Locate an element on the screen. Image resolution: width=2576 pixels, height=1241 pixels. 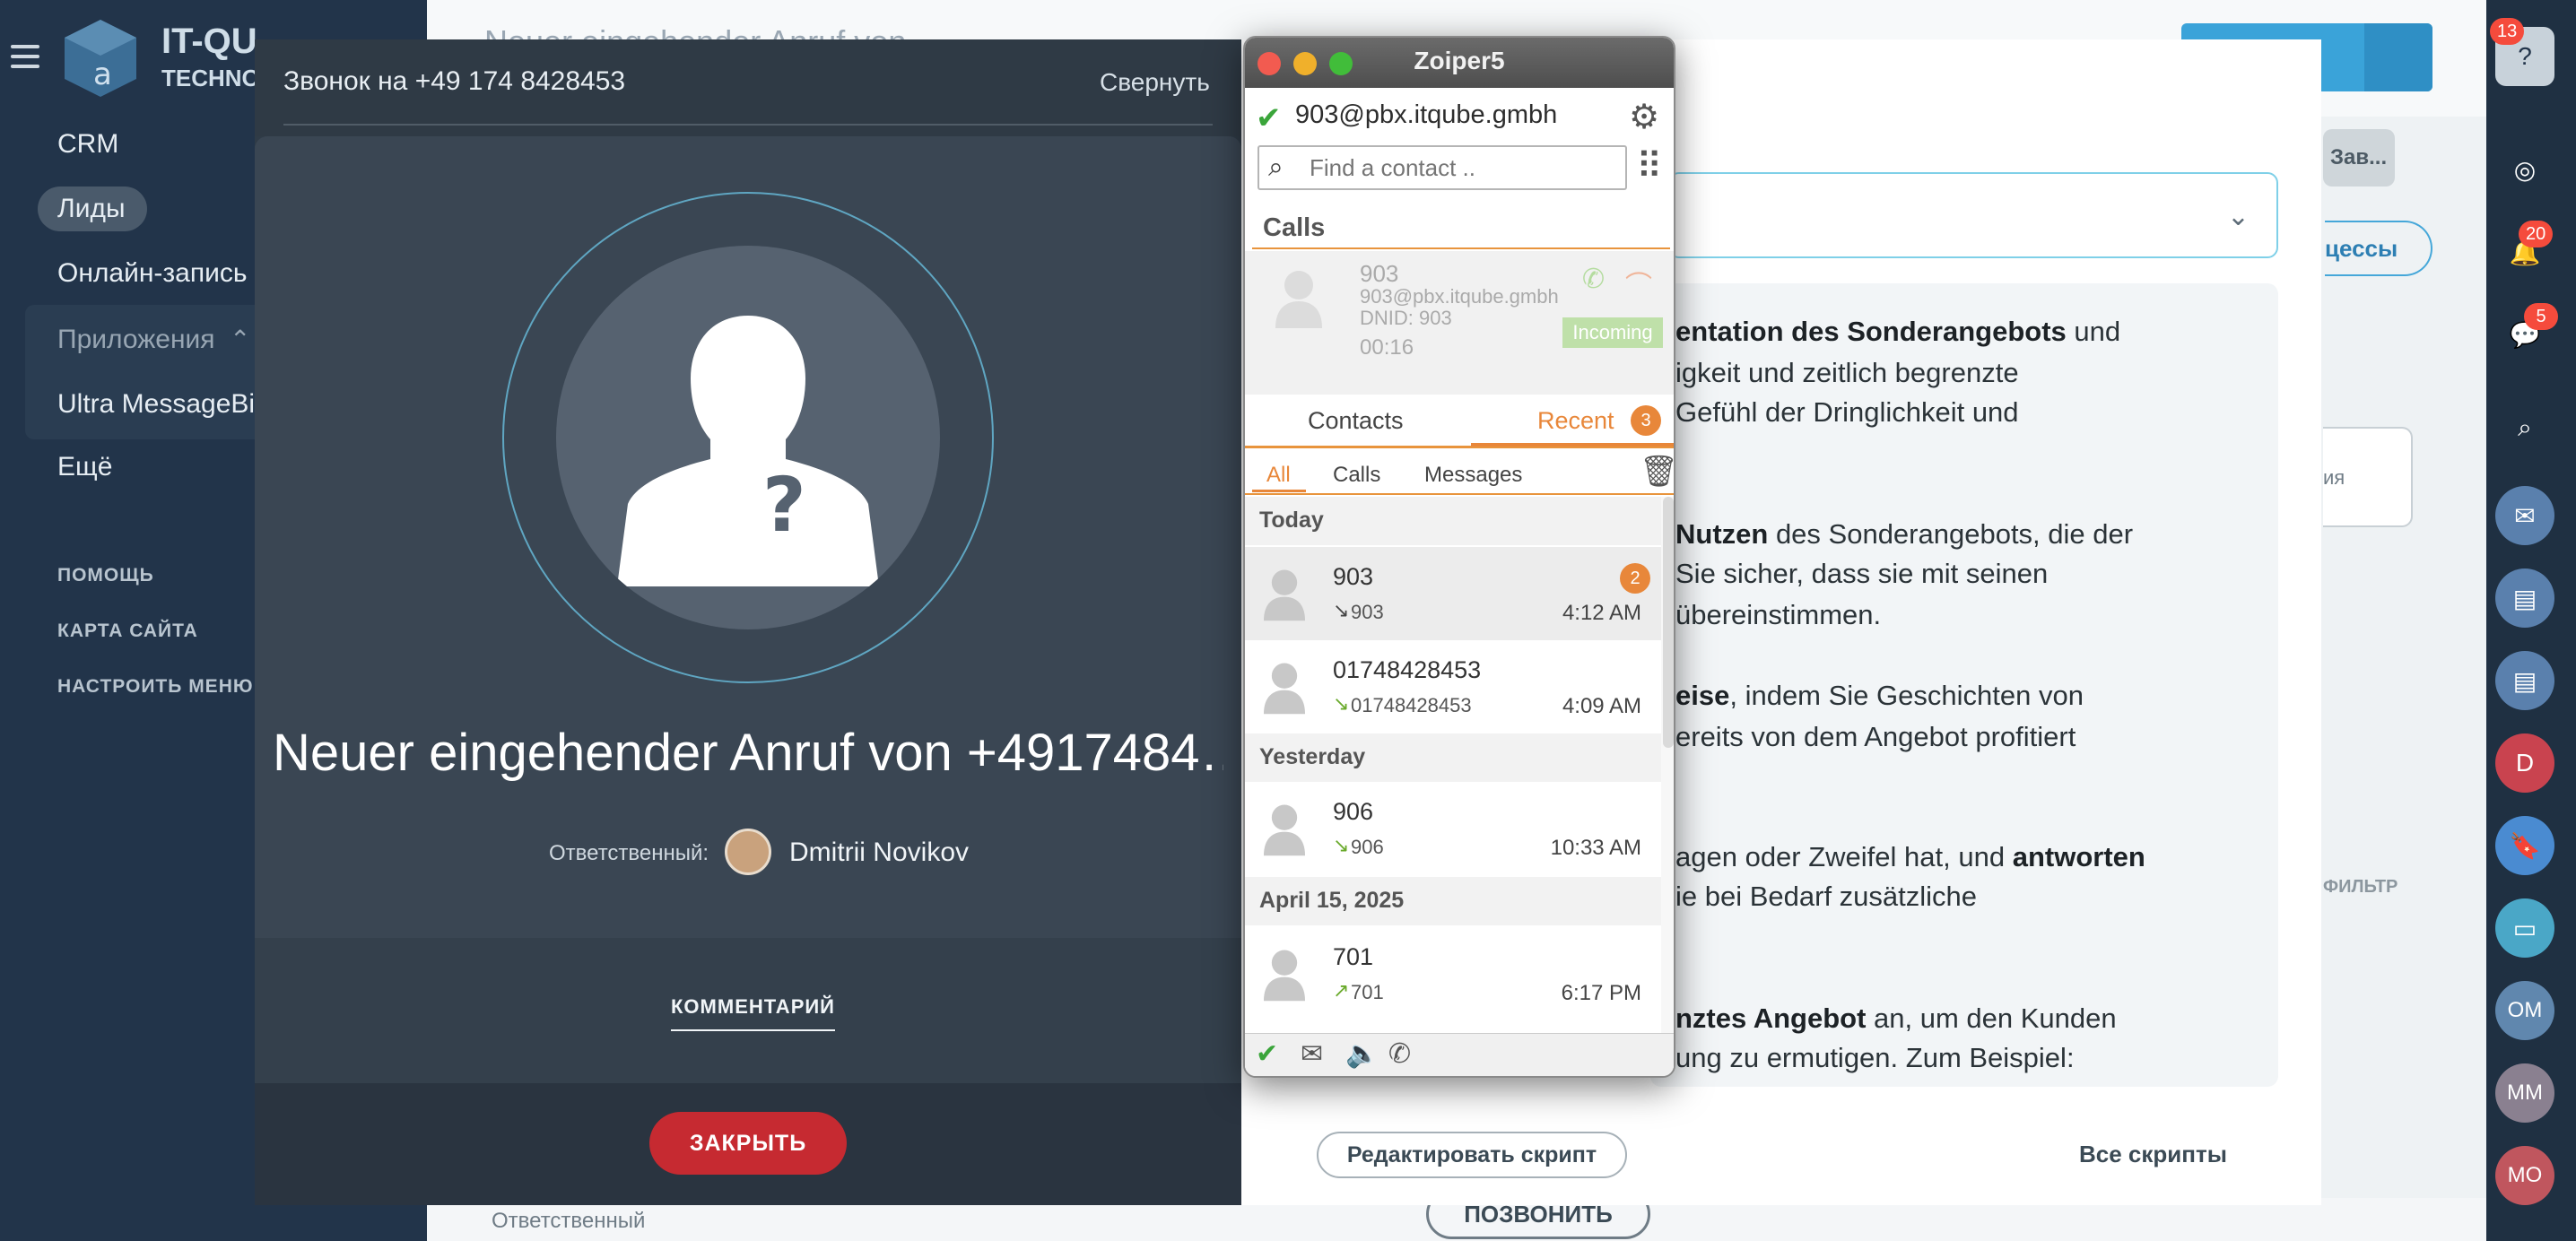
filter-all: All is located at coordinates (1278, 475).